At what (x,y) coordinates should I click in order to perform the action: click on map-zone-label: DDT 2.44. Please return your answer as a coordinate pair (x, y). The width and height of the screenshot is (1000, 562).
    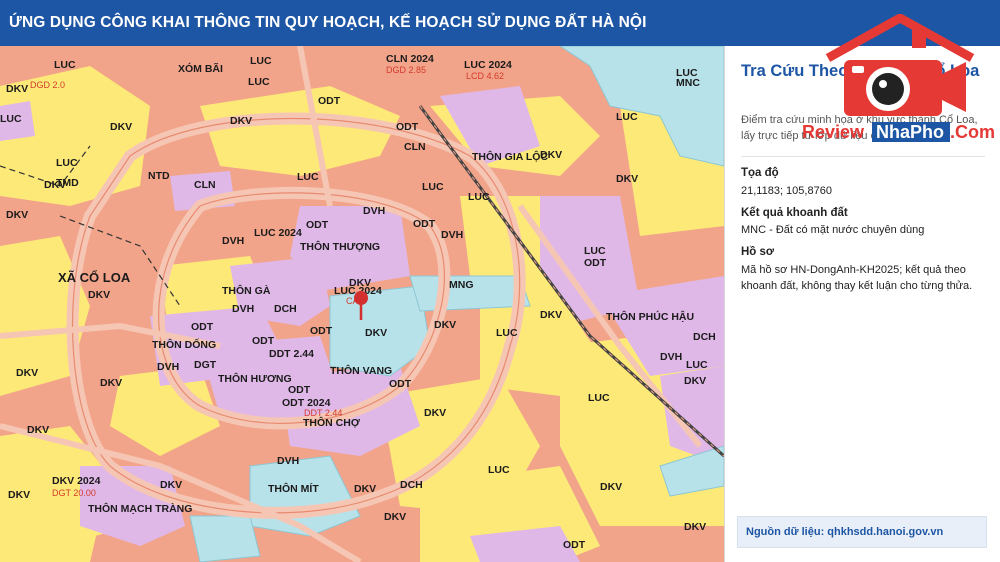
    Looking at the image, I should click on (291, 354).